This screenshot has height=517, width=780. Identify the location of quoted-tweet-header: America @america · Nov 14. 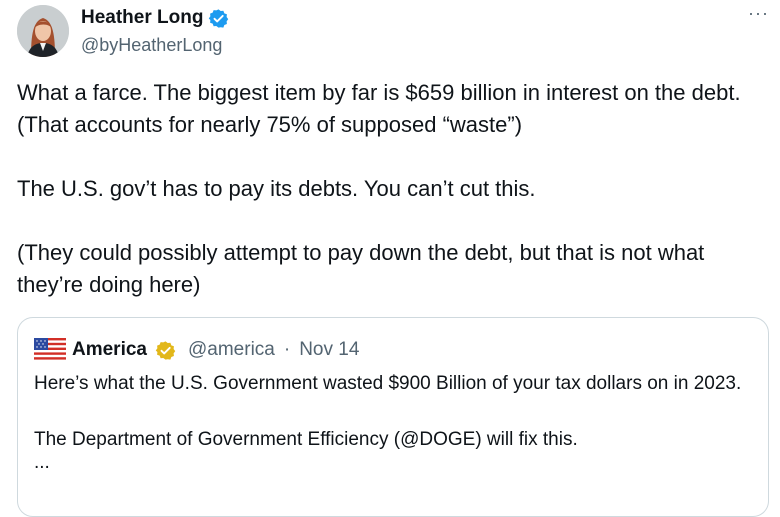
(196, 350).